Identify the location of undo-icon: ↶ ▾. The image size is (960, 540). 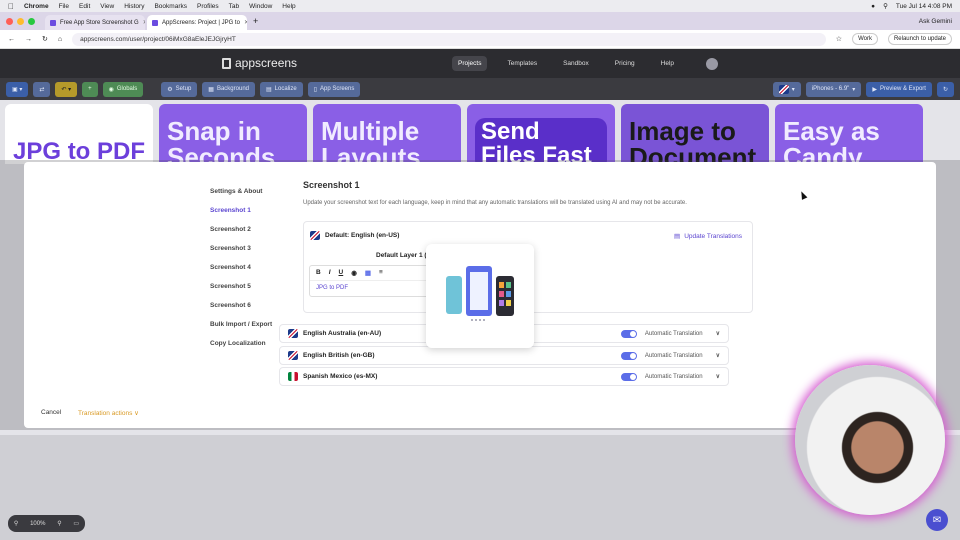
(66, 89).